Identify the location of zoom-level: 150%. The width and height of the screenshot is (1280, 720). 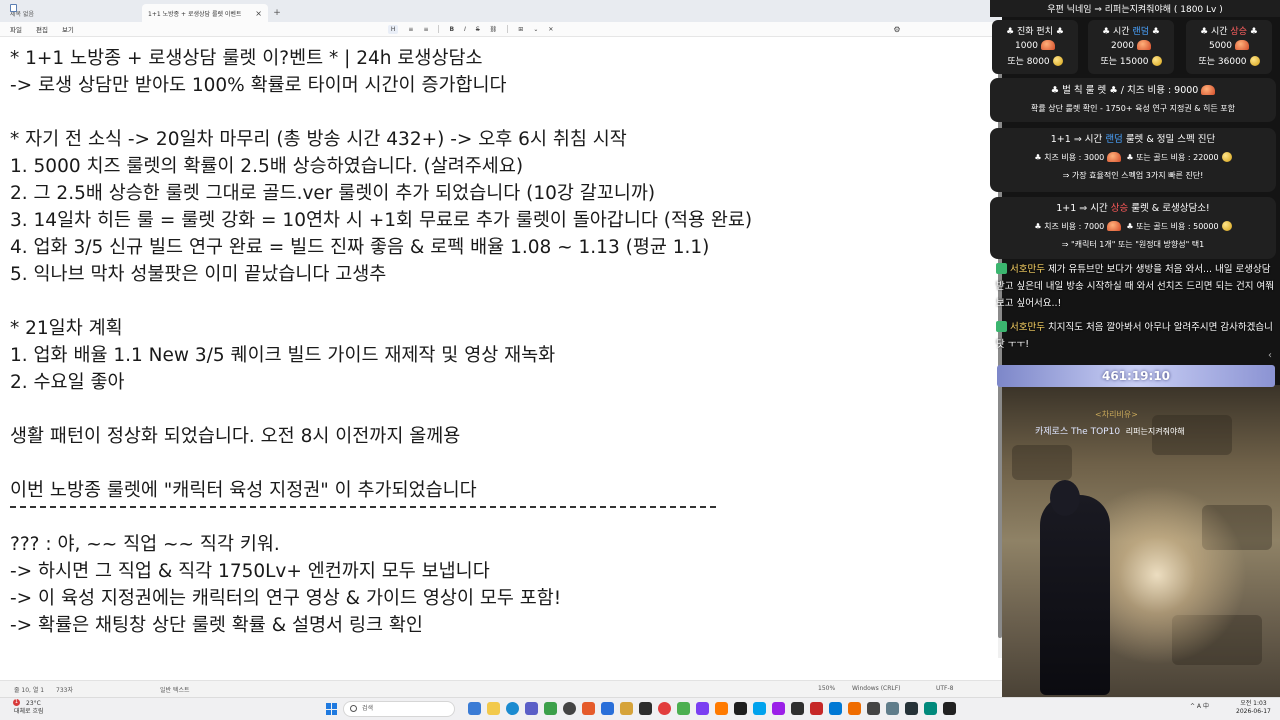
(826, 688).